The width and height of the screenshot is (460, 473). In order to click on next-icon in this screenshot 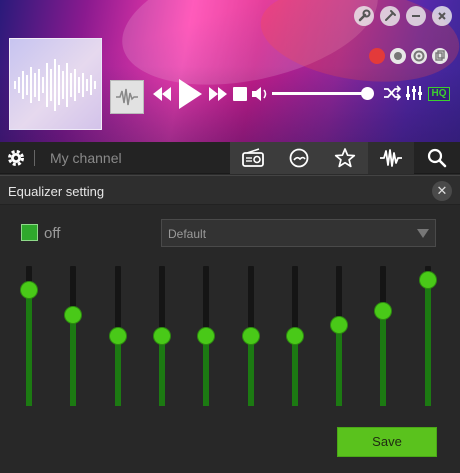, I will do `click(218, 94)`.